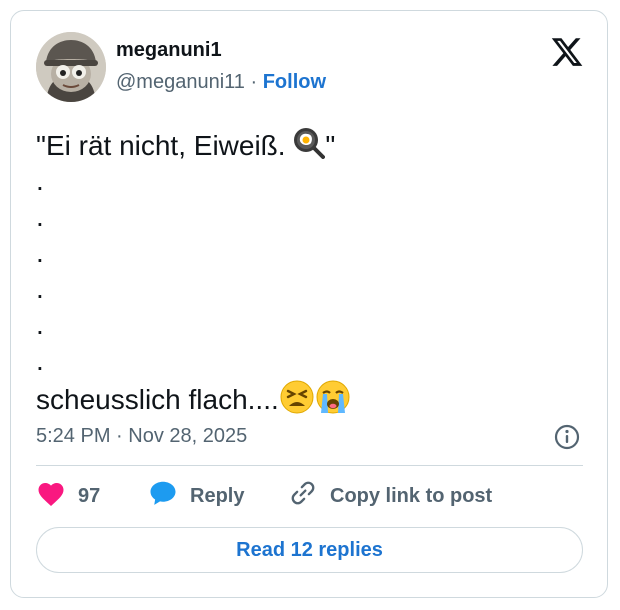 This screenshot has width=620, height=610. Describe the element at coordinates (165, 145) in the screenshot. I see `tweet-line-1-text: "Ei rät nicht, Eiweiß.` at that location.